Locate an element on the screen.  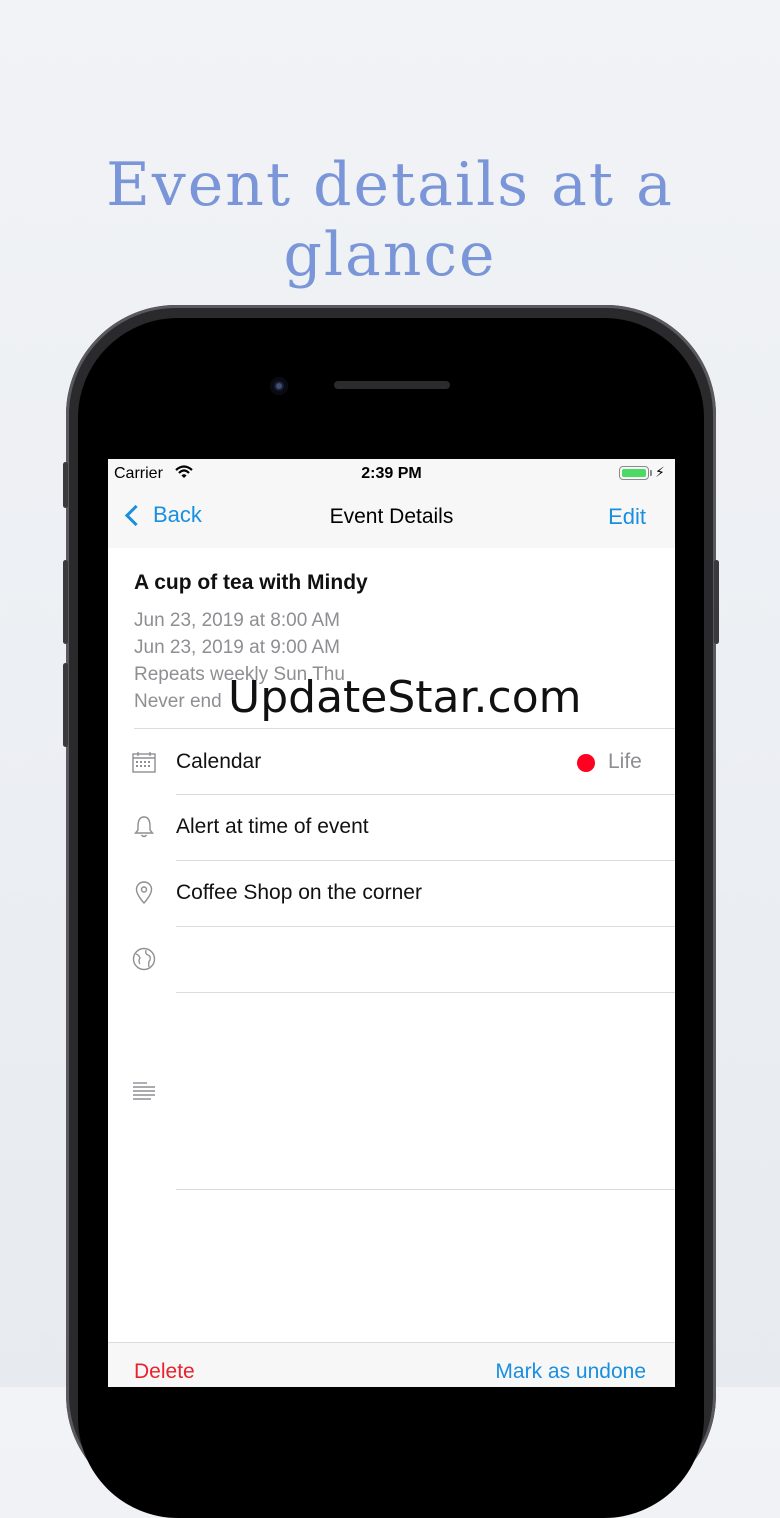
watermark: UpdateStar.com is located at coordinates (405, 697).